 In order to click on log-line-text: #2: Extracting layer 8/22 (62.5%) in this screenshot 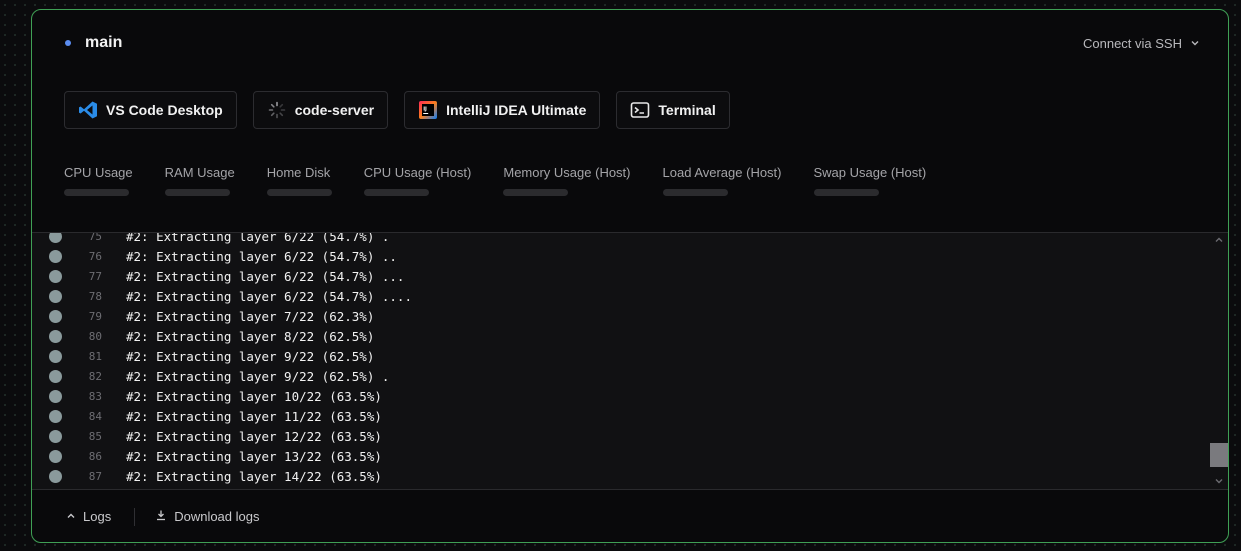, I will do `click(250, 336)`.